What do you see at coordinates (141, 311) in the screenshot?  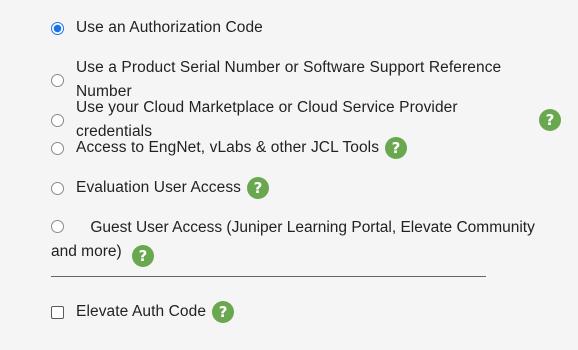 I see `checkbox-label: Elevate Auth Code` at bounding box center [141, 311].